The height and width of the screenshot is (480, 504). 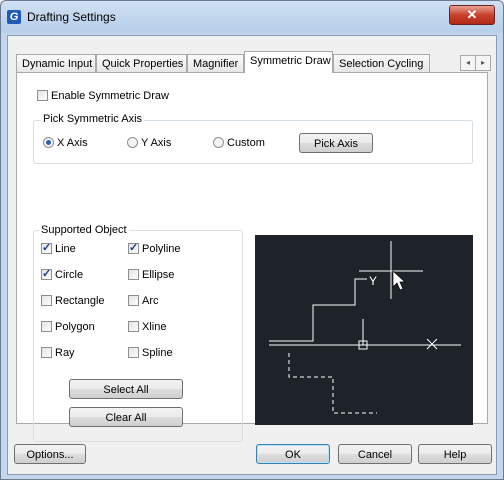 I want to click on ellipse-checkbox: Ellipse, so click(x=151, y=275).